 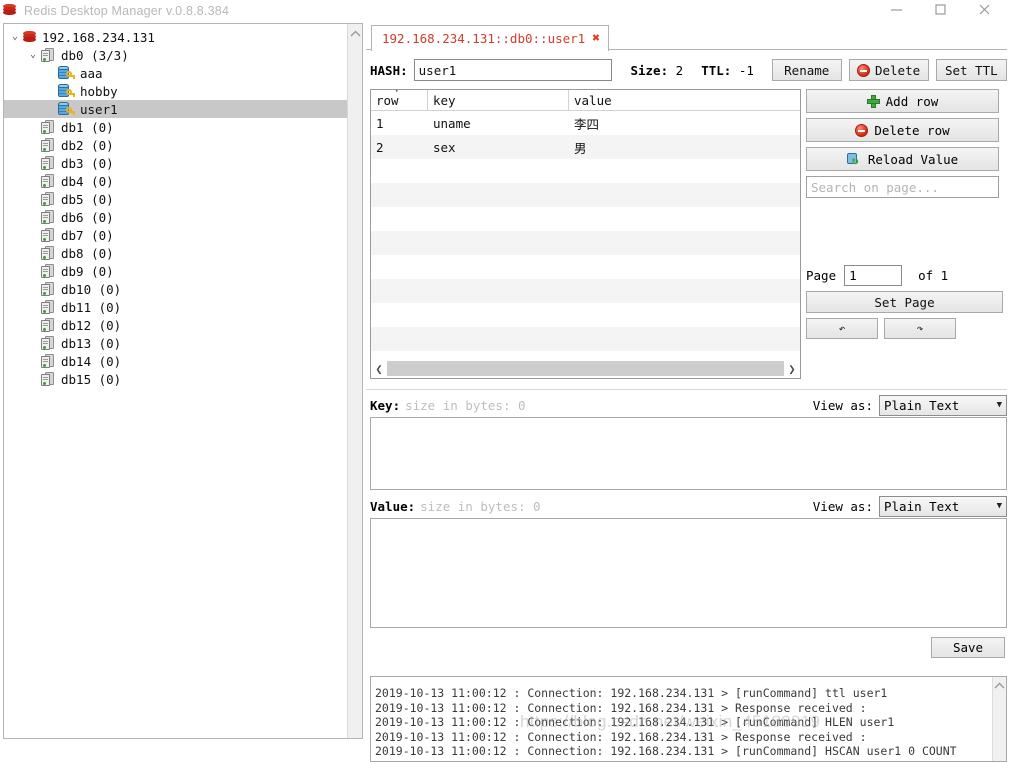 I want to click on column-header-key: key, so click(x=498, y=100).